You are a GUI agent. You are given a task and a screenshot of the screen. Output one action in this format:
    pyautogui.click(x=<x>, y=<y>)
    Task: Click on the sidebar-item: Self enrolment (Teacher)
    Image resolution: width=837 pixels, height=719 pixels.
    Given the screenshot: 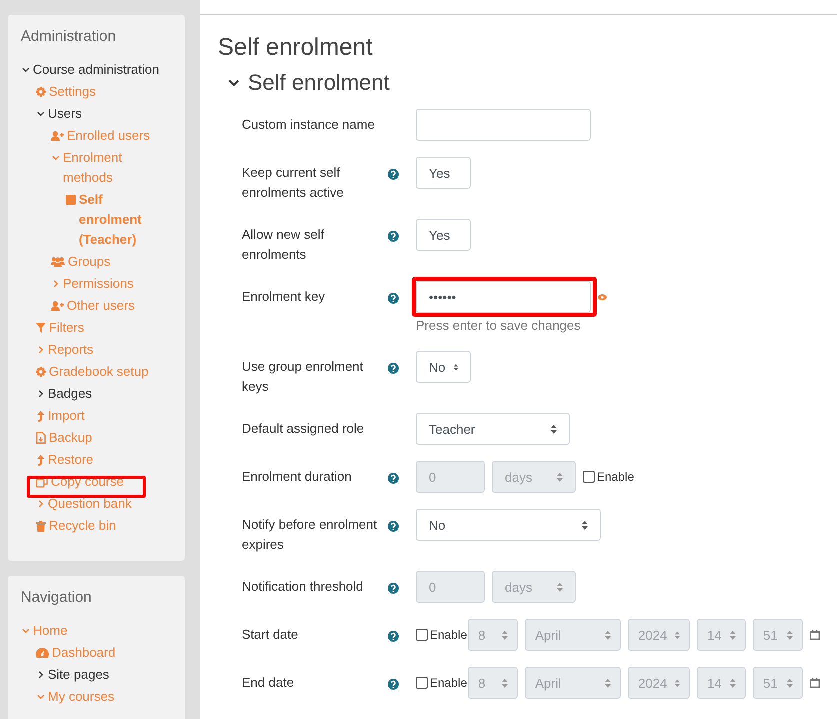 What is the action you would take?
    pyautogui.click(x=122, y=220)
    